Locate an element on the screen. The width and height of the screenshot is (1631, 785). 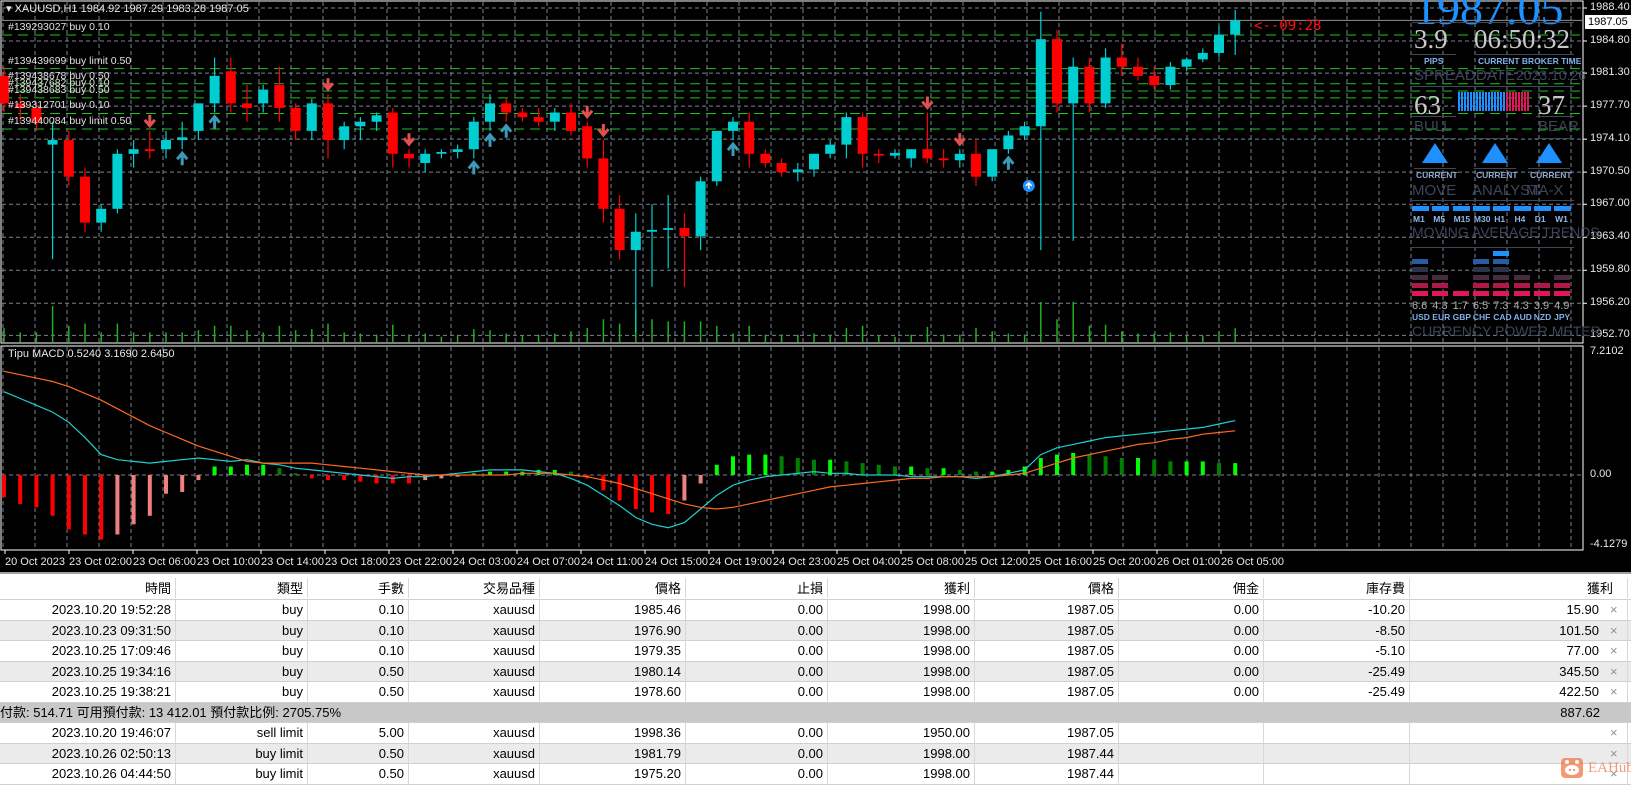
trend-bar-m30 is located at coordinates (1481, 208).